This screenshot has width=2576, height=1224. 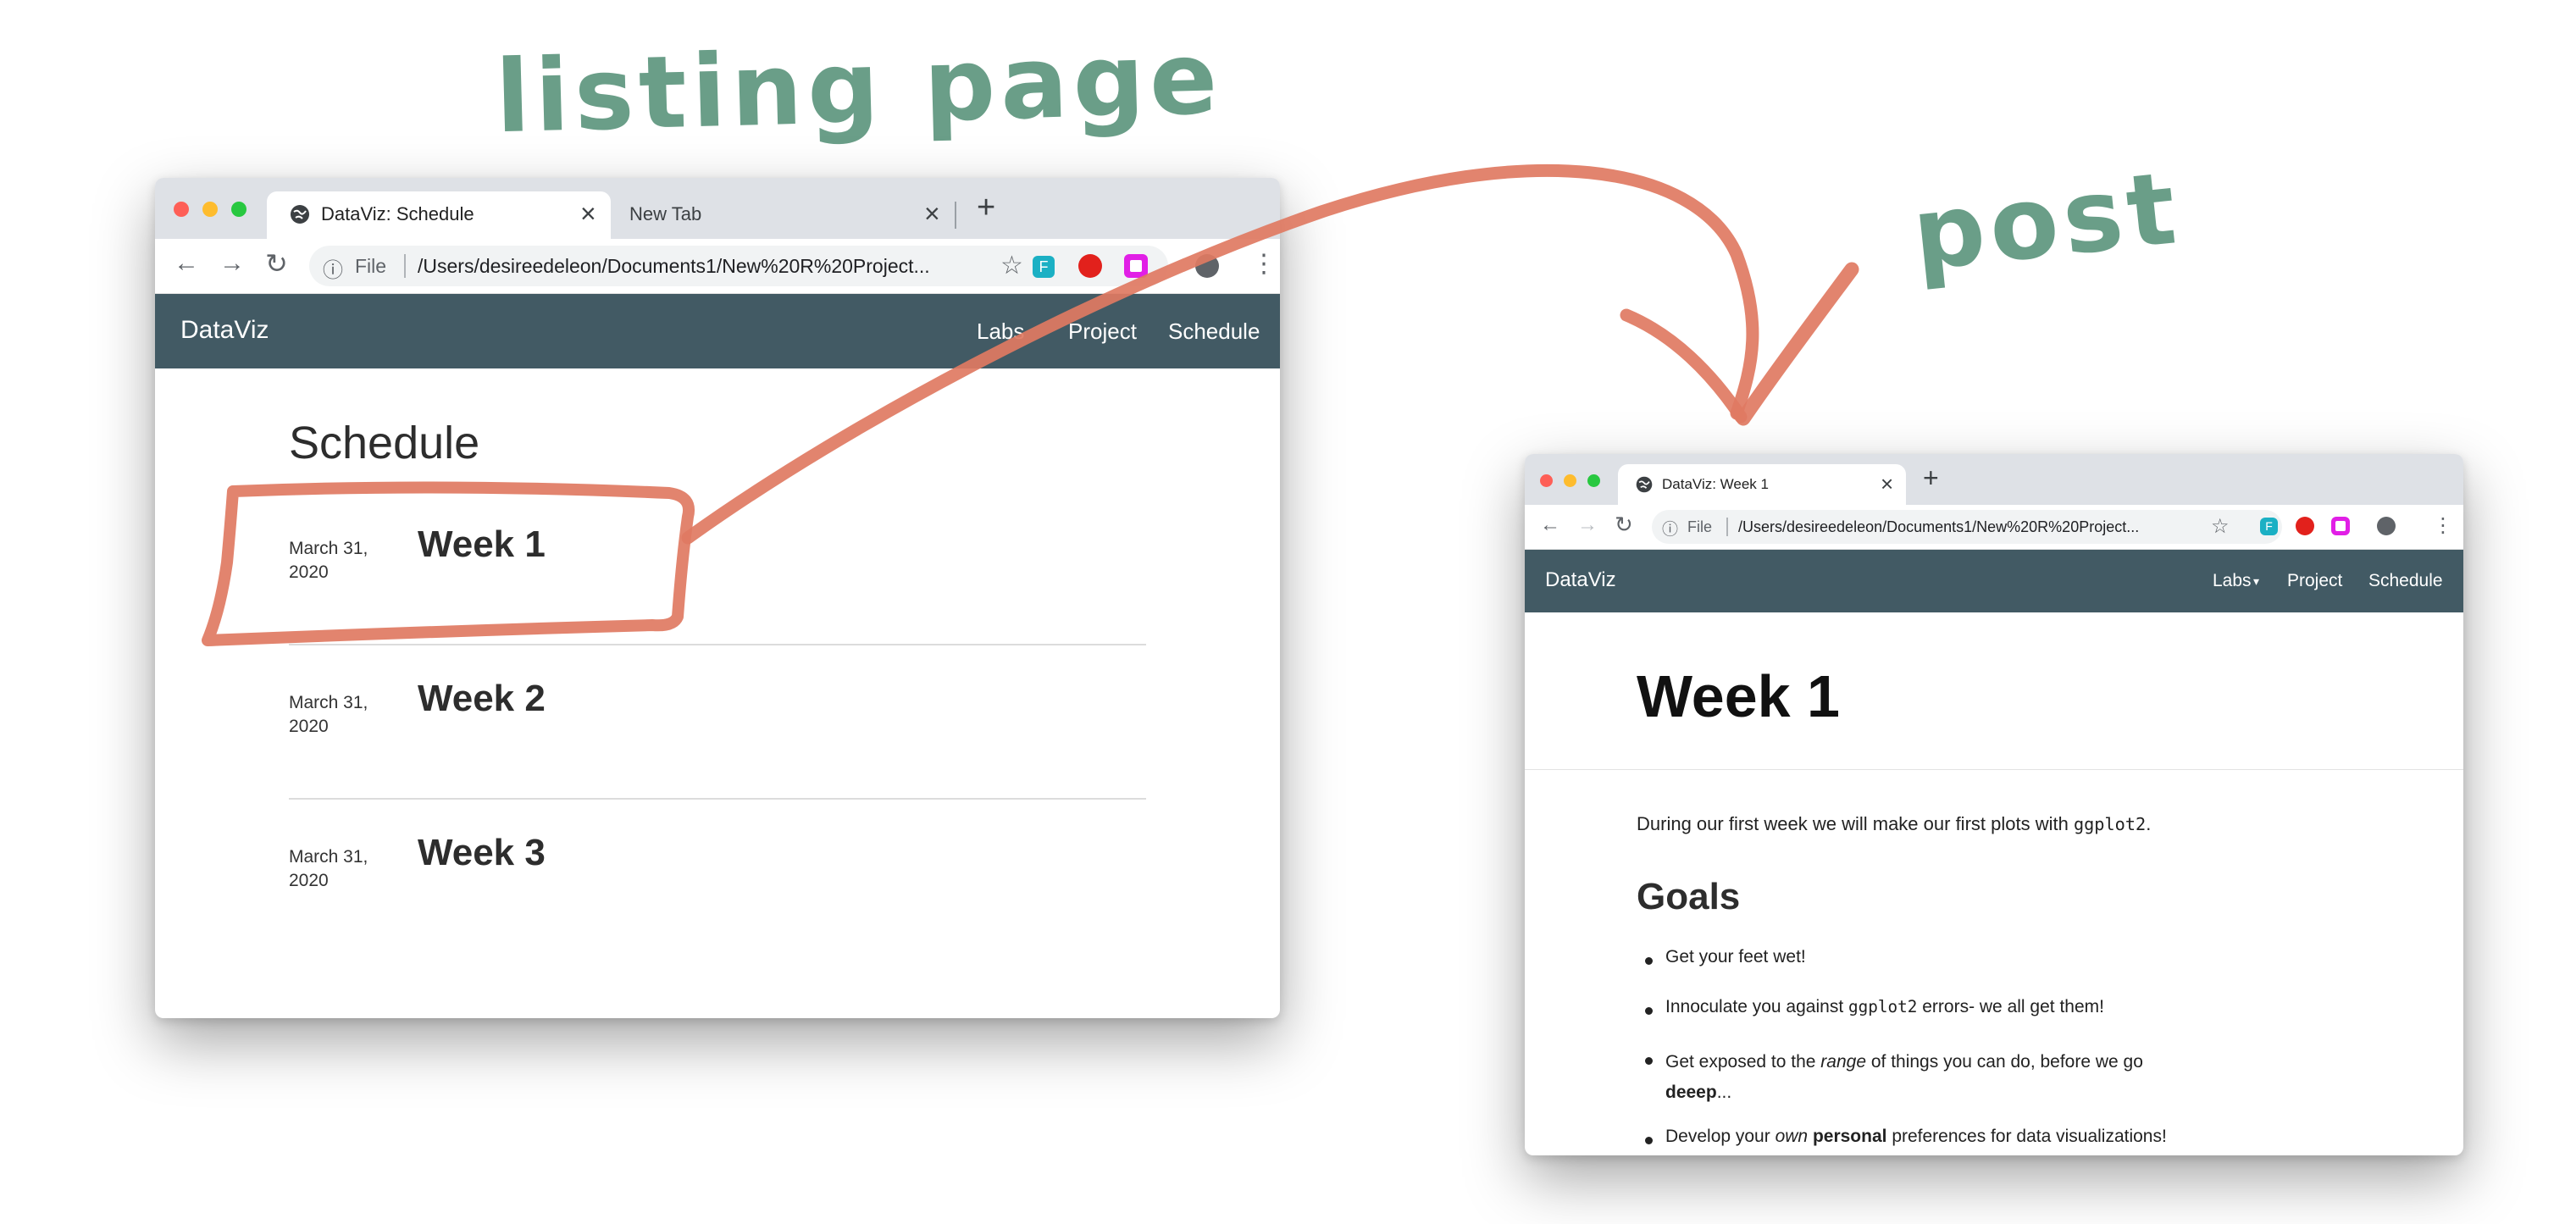 I want to click on goal-text: of things you can do, before we go, so click(x=2004, y=1062).